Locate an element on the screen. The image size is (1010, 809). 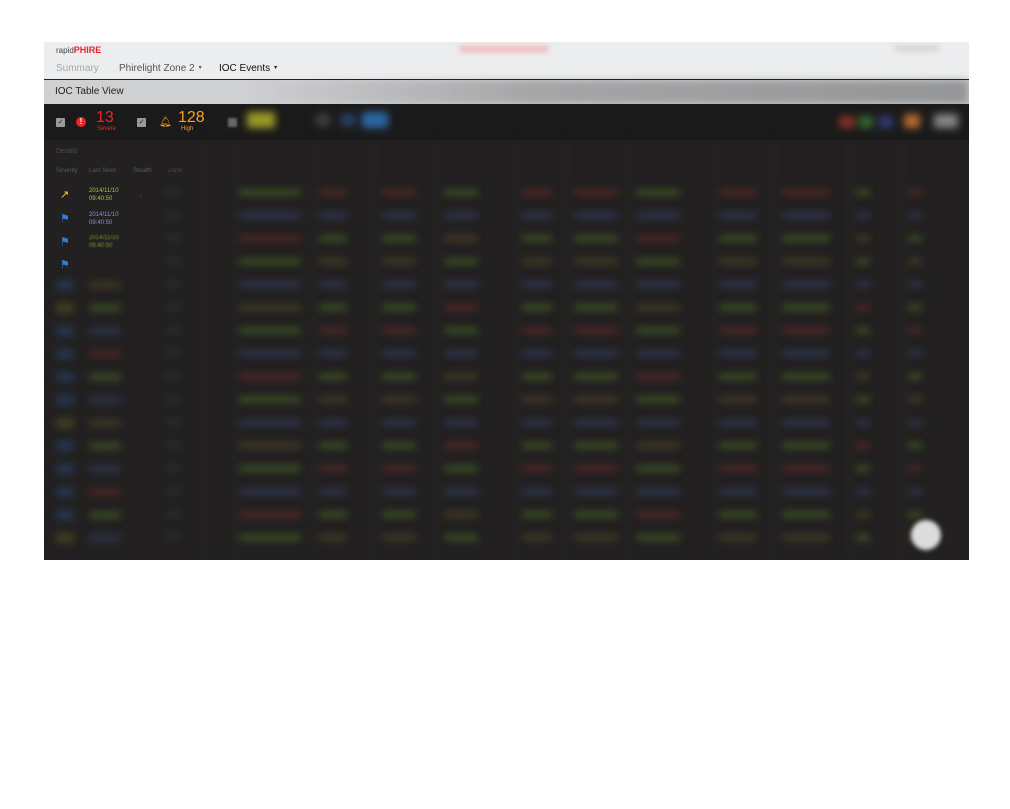
severe-label: Severe is located at coordinates (107, 129).